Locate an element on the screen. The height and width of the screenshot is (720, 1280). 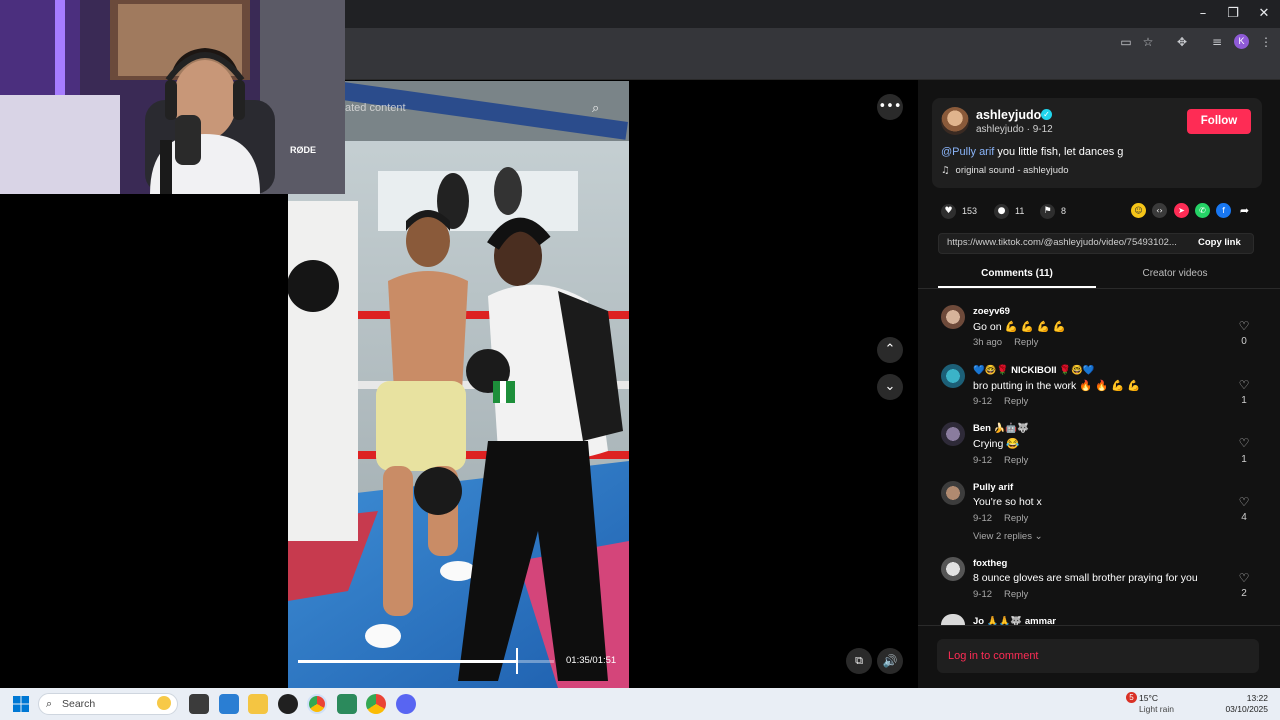
comment-like-count: 2 is located at coordinates (1244, 593).